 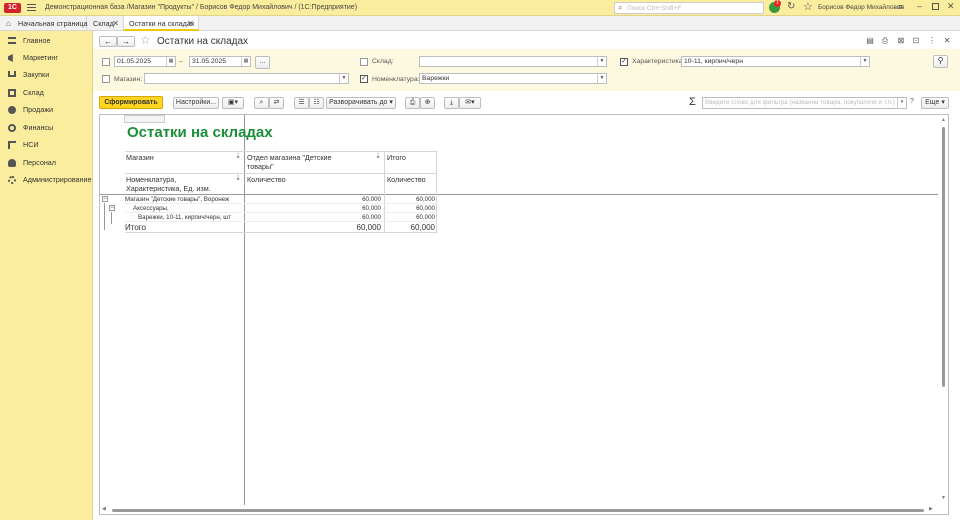 What do you see at coordinates (513, 61) in the screenshot?
I see `warehouse-field: ▼` at bounding box center [513, 61].